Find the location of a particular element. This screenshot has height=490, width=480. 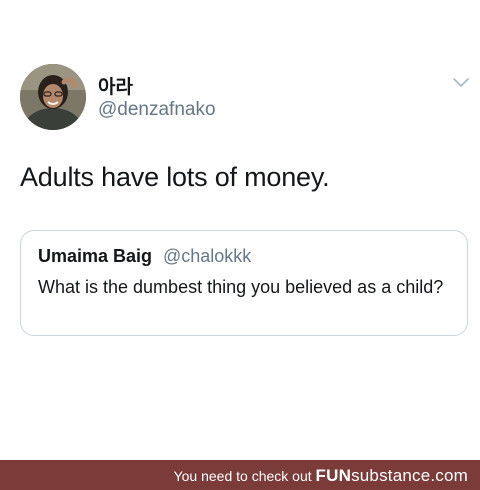

watermark-bar: You need to check out FUNsubstance.com is located at coordinates (240, 475).